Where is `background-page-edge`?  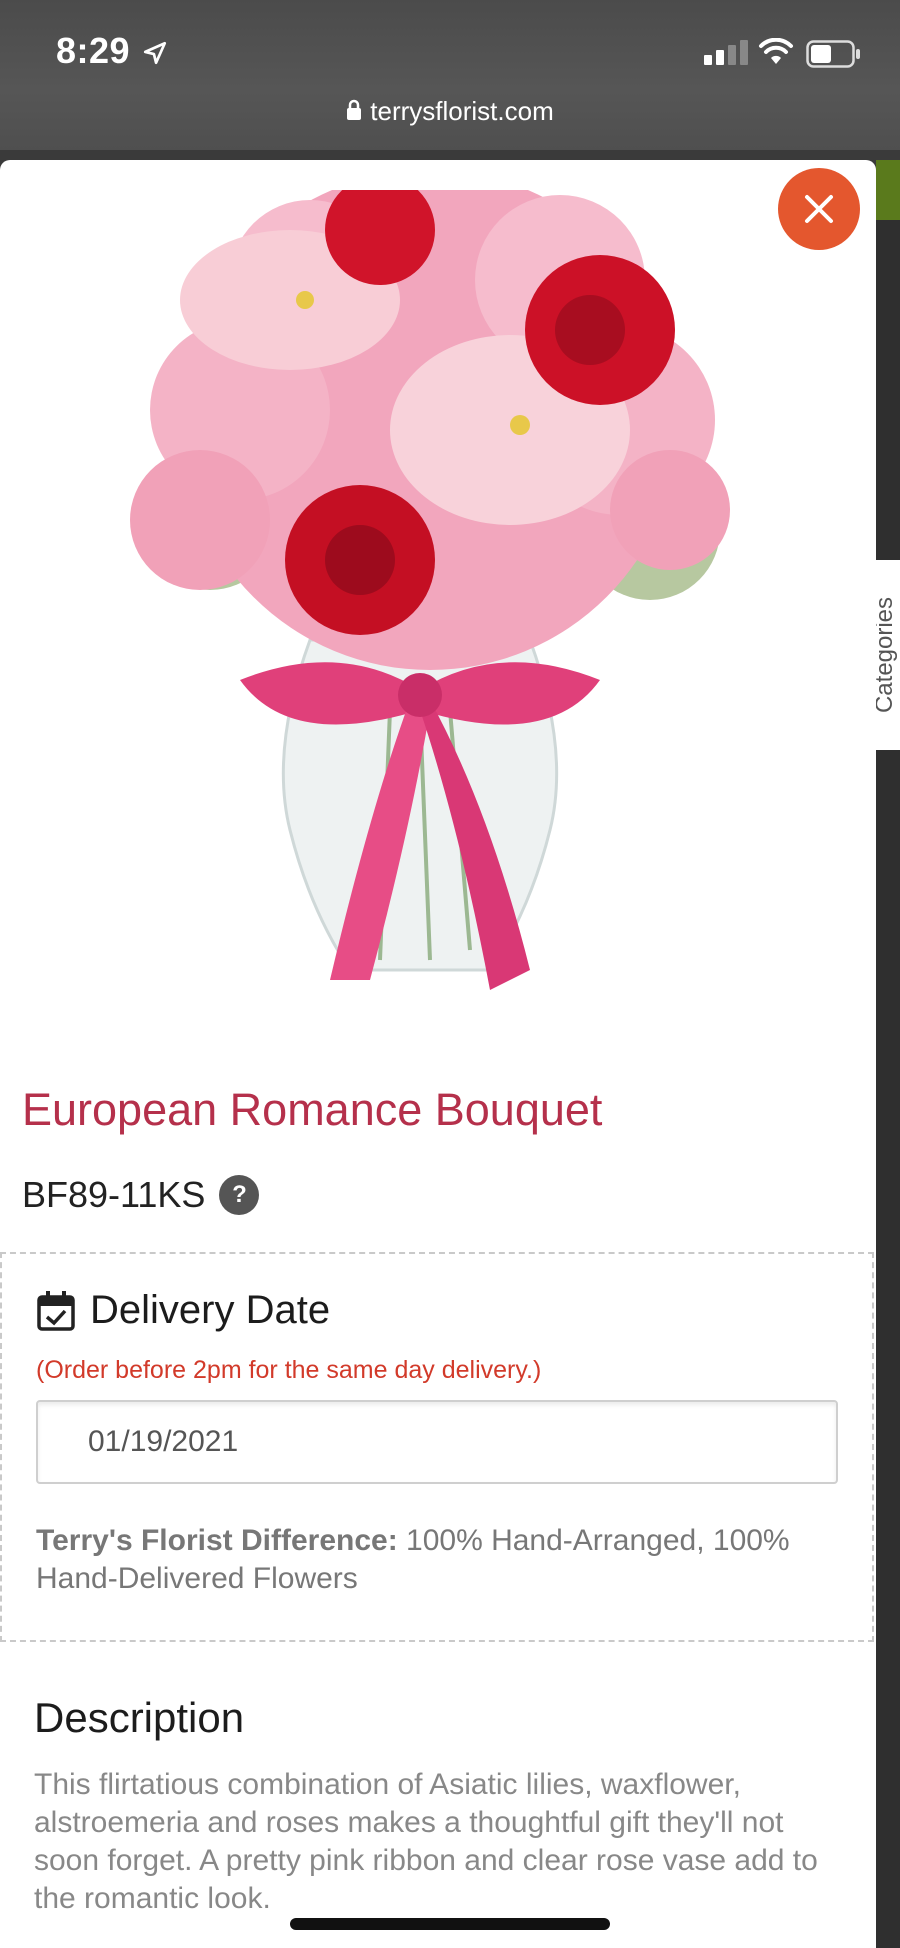 background-page-edge is located at coordinates (888, 1054).